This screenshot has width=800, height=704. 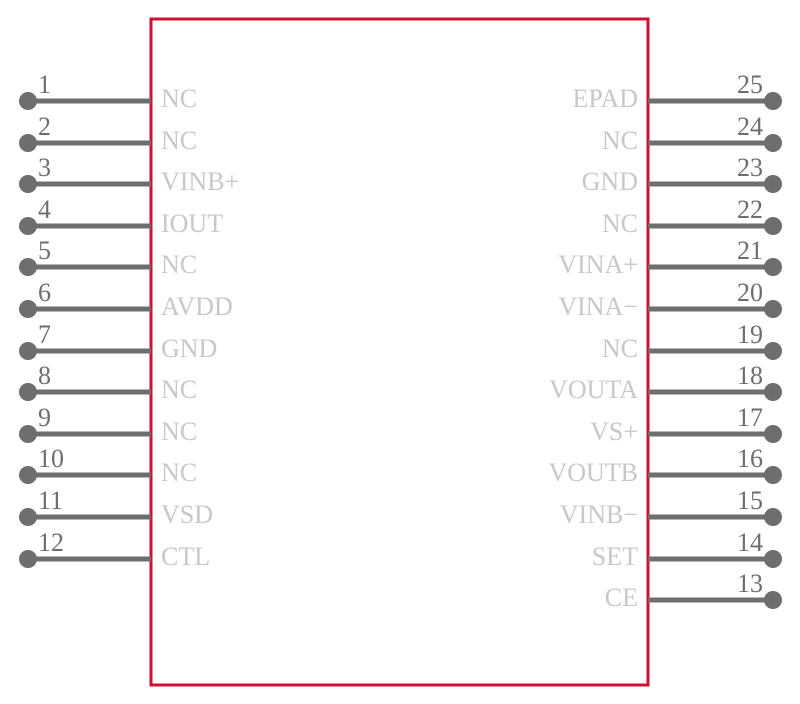 I want to click on pin-21: 21 VINA+, so click(x=670, y=257).